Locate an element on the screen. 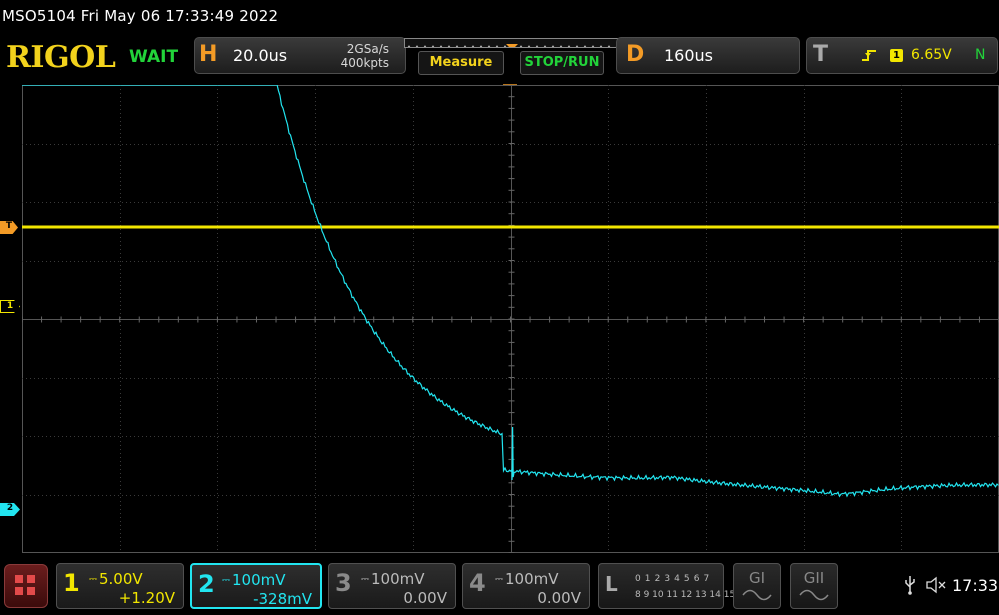 The width and height of the screenshot is (999, 615). generator1-label: GI is located at coordinates (757, 578).